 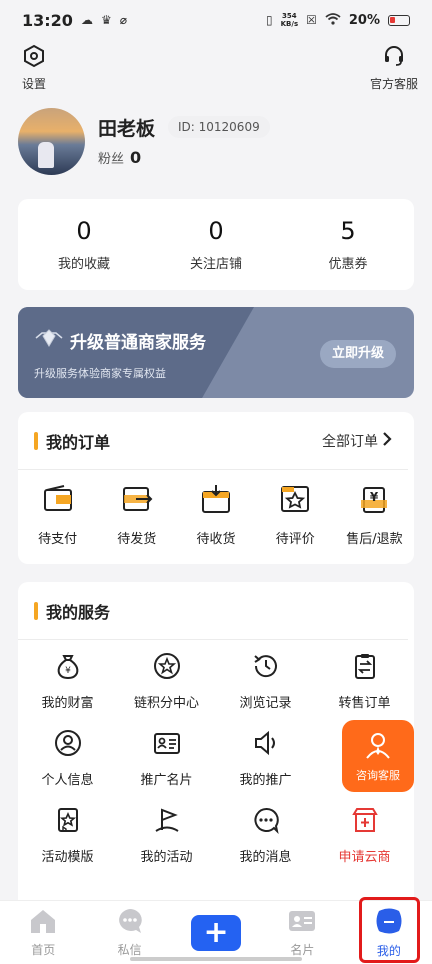 What do you see at coordinates (365, 668) in the screenshot?
I see `resale-order-icon` at bounding box center [365, 668].